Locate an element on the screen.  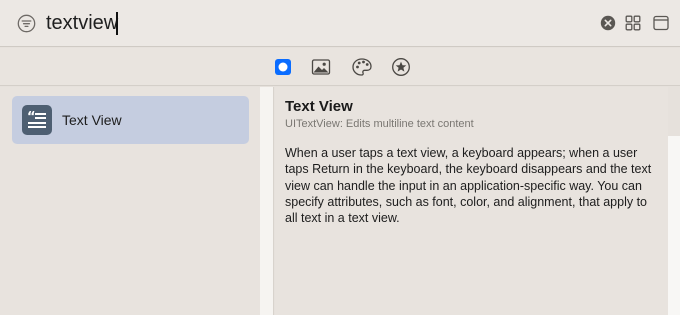
search-input is located at coordinates (316, 23).